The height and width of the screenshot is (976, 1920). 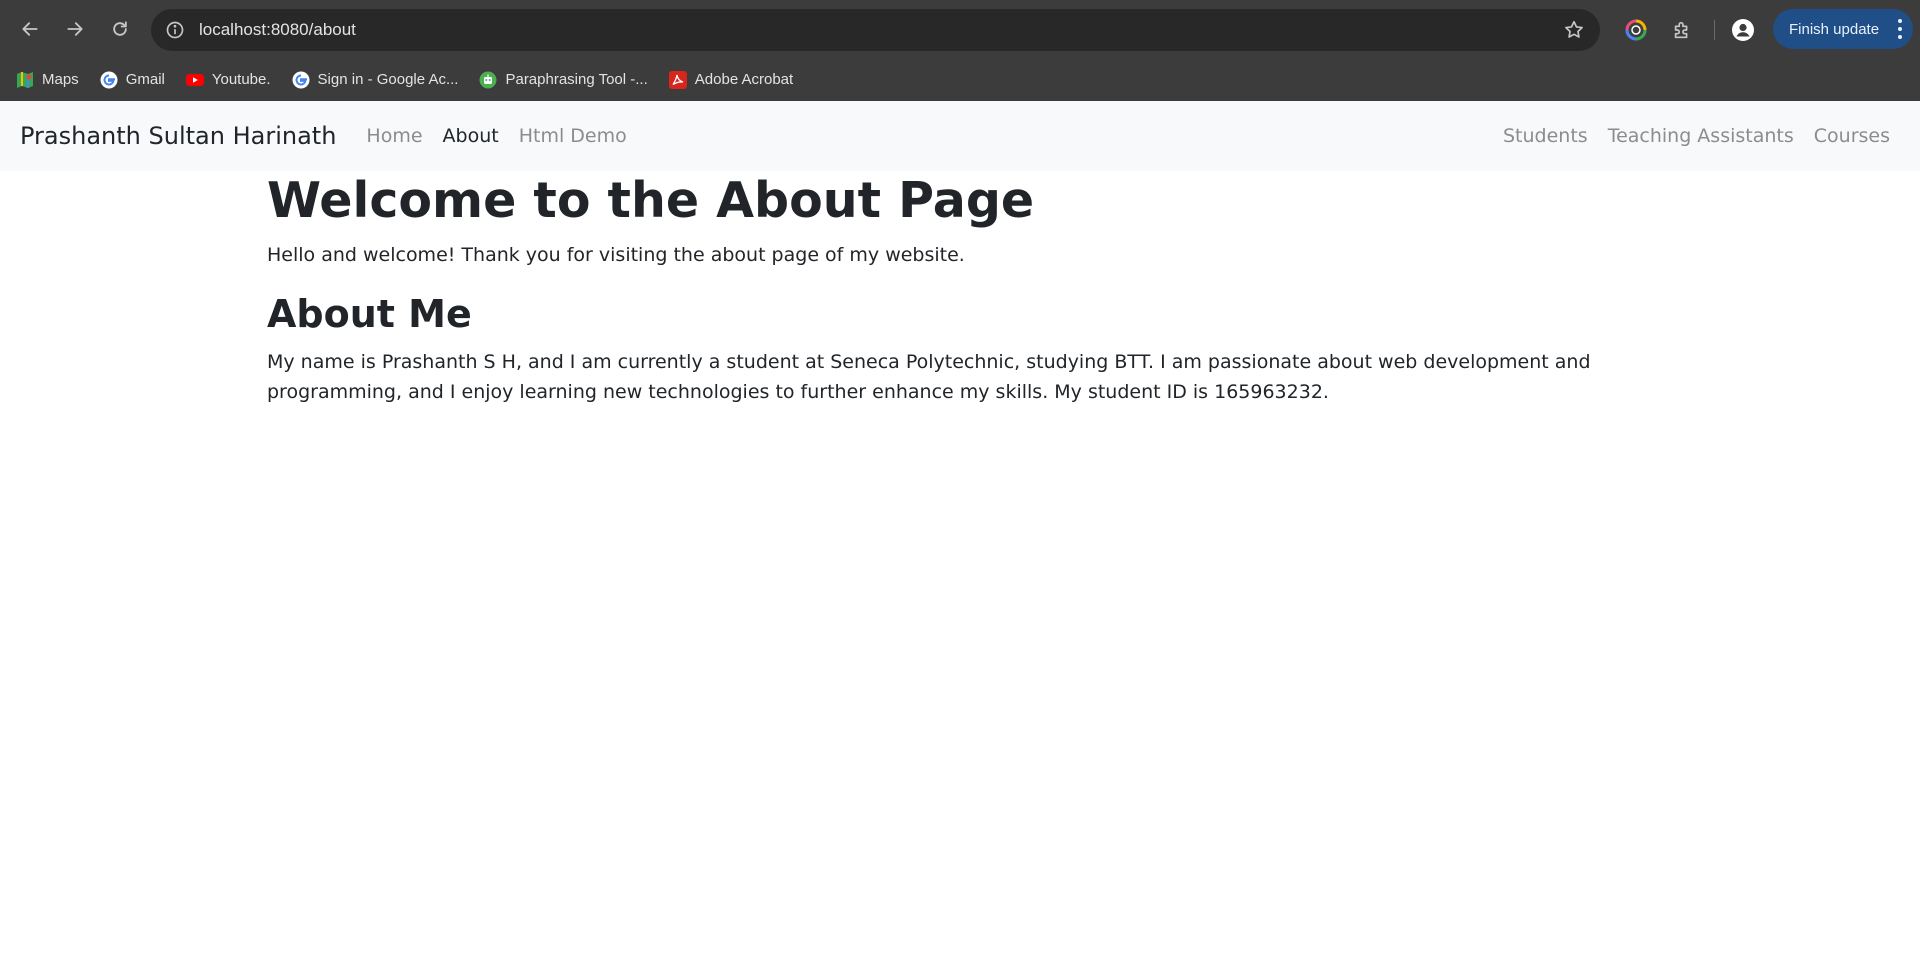 I want to click on bookmark-maps: Maps, so click(x=47, y=80).